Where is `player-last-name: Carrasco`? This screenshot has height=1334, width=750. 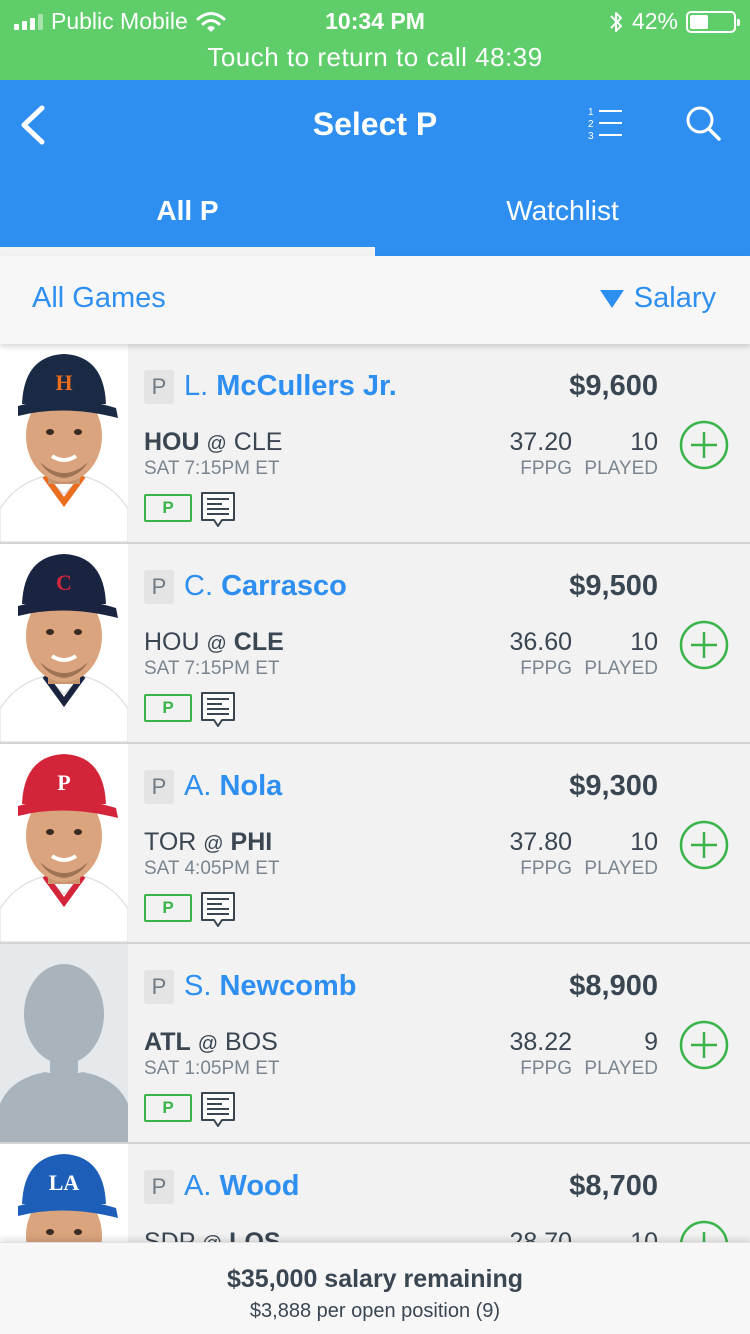 player-last-name: Carrasco is located at coordinates (284, 586).